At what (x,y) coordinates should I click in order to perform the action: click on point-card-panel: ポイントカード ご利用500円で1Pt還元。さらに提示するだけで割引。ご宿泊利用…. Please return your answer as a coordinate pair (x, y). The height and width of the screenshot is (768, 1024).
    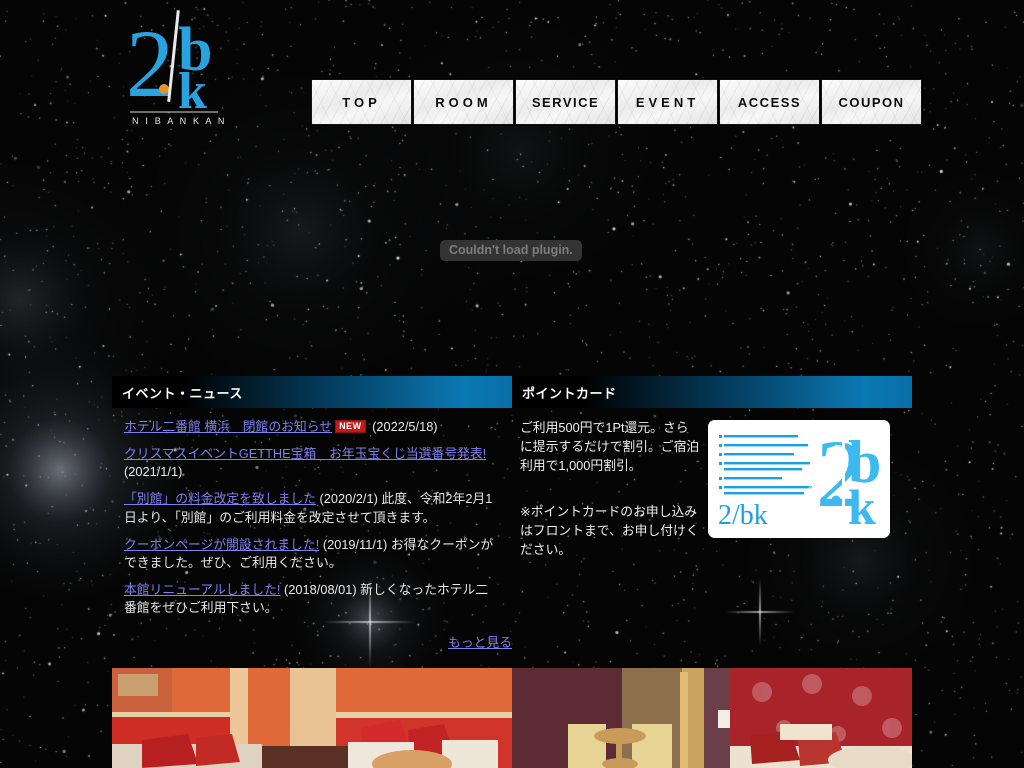
    Looking at the image, I should click on (712, 518).